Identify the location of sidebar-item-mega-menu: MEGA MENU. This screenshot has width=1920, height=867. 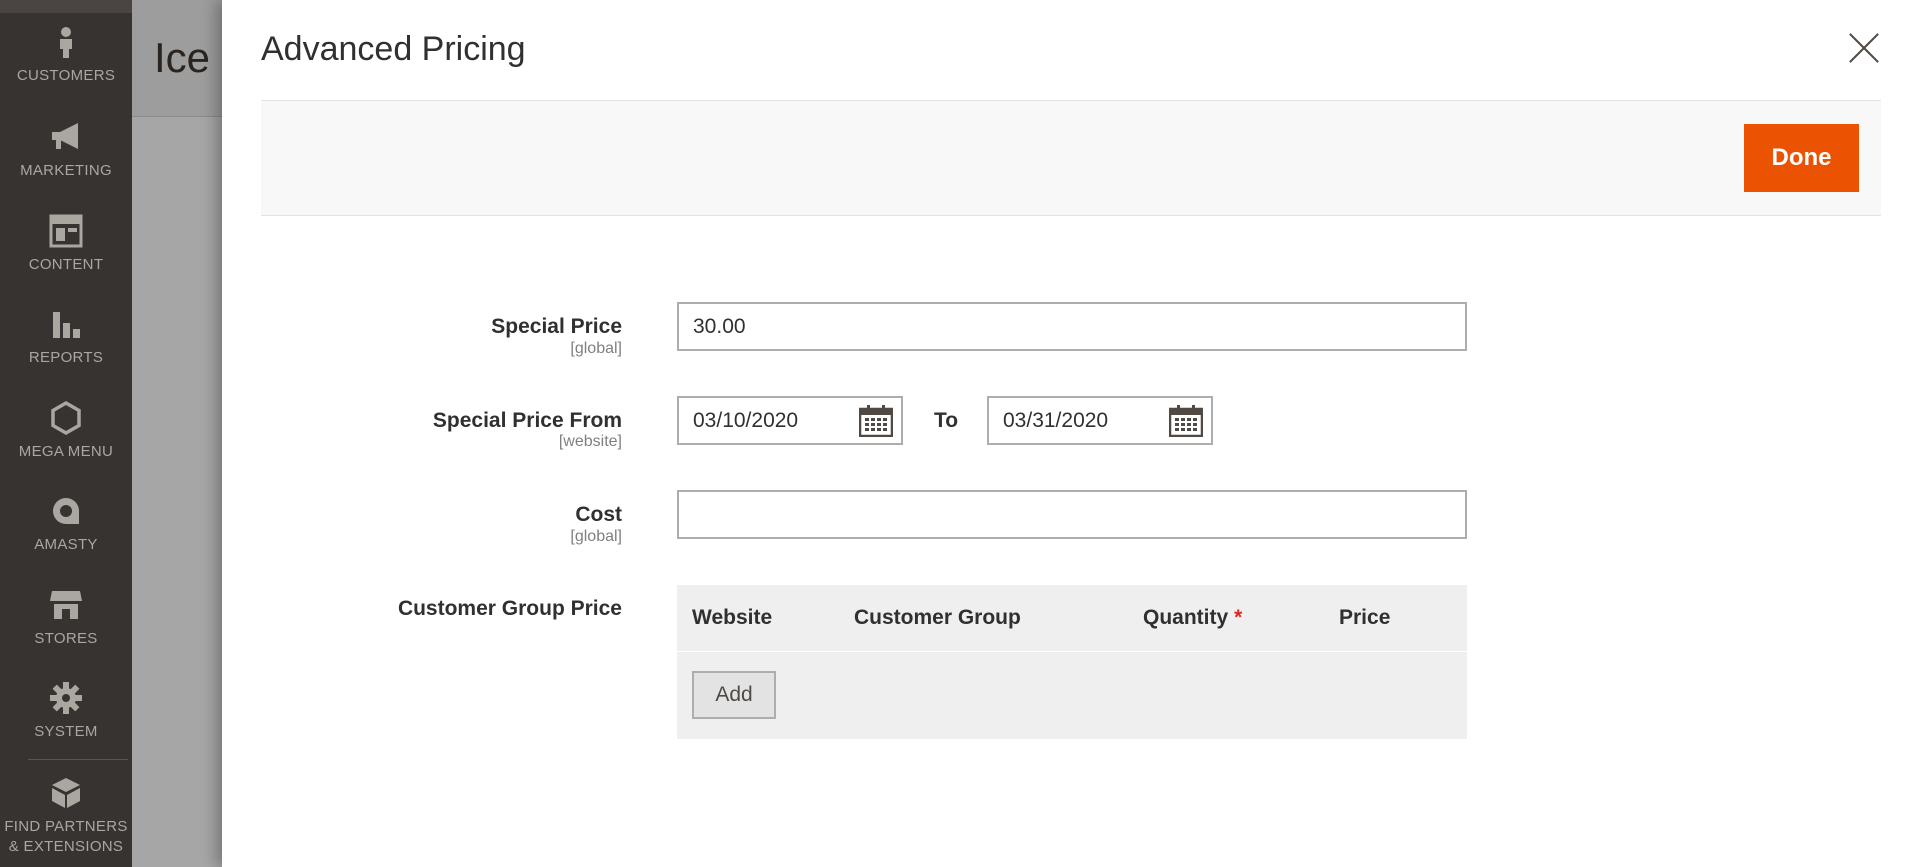
(66, 431).